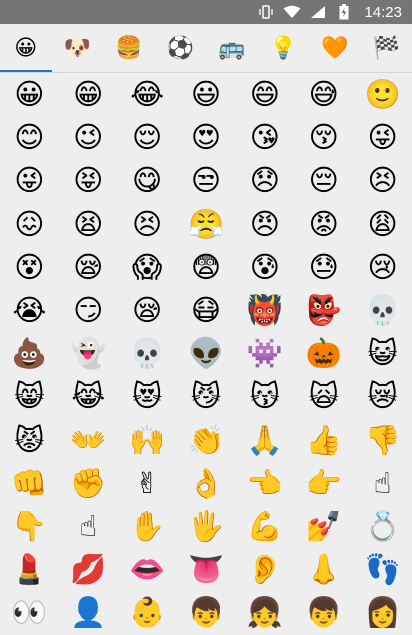  Describe the element at coordinates (323, 267) in the screenshot. I see `emoji-key: 😓` at that location.